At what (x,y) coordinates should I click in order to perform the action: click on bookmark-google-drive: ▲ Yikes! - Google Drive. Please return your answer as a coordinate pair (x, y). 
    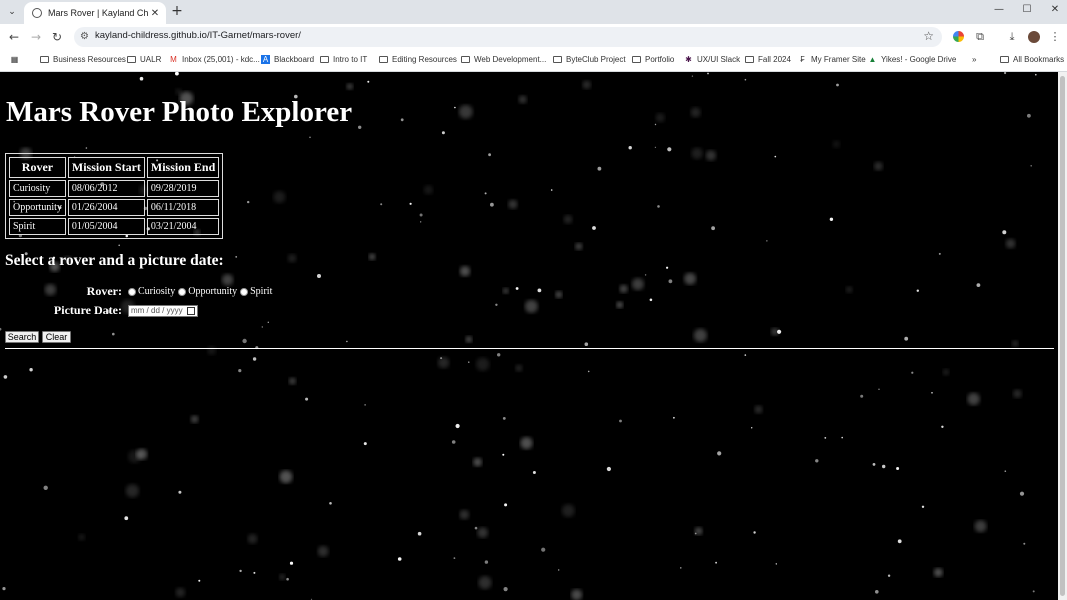
    Looking at the image, I should click on (912, 59).